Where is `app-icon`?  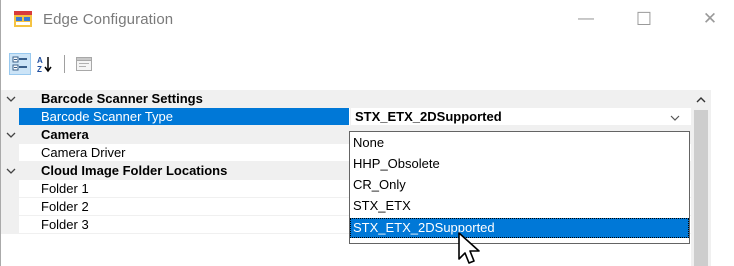 app-icon is located at coordinates (23, 19).